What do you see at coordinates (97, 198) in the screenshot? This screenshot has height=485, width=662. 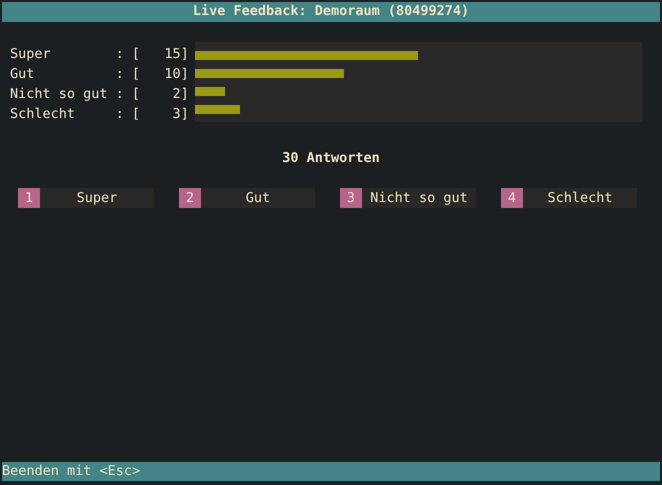 I see `vote-button: Super` at bounding box center [97, 198].